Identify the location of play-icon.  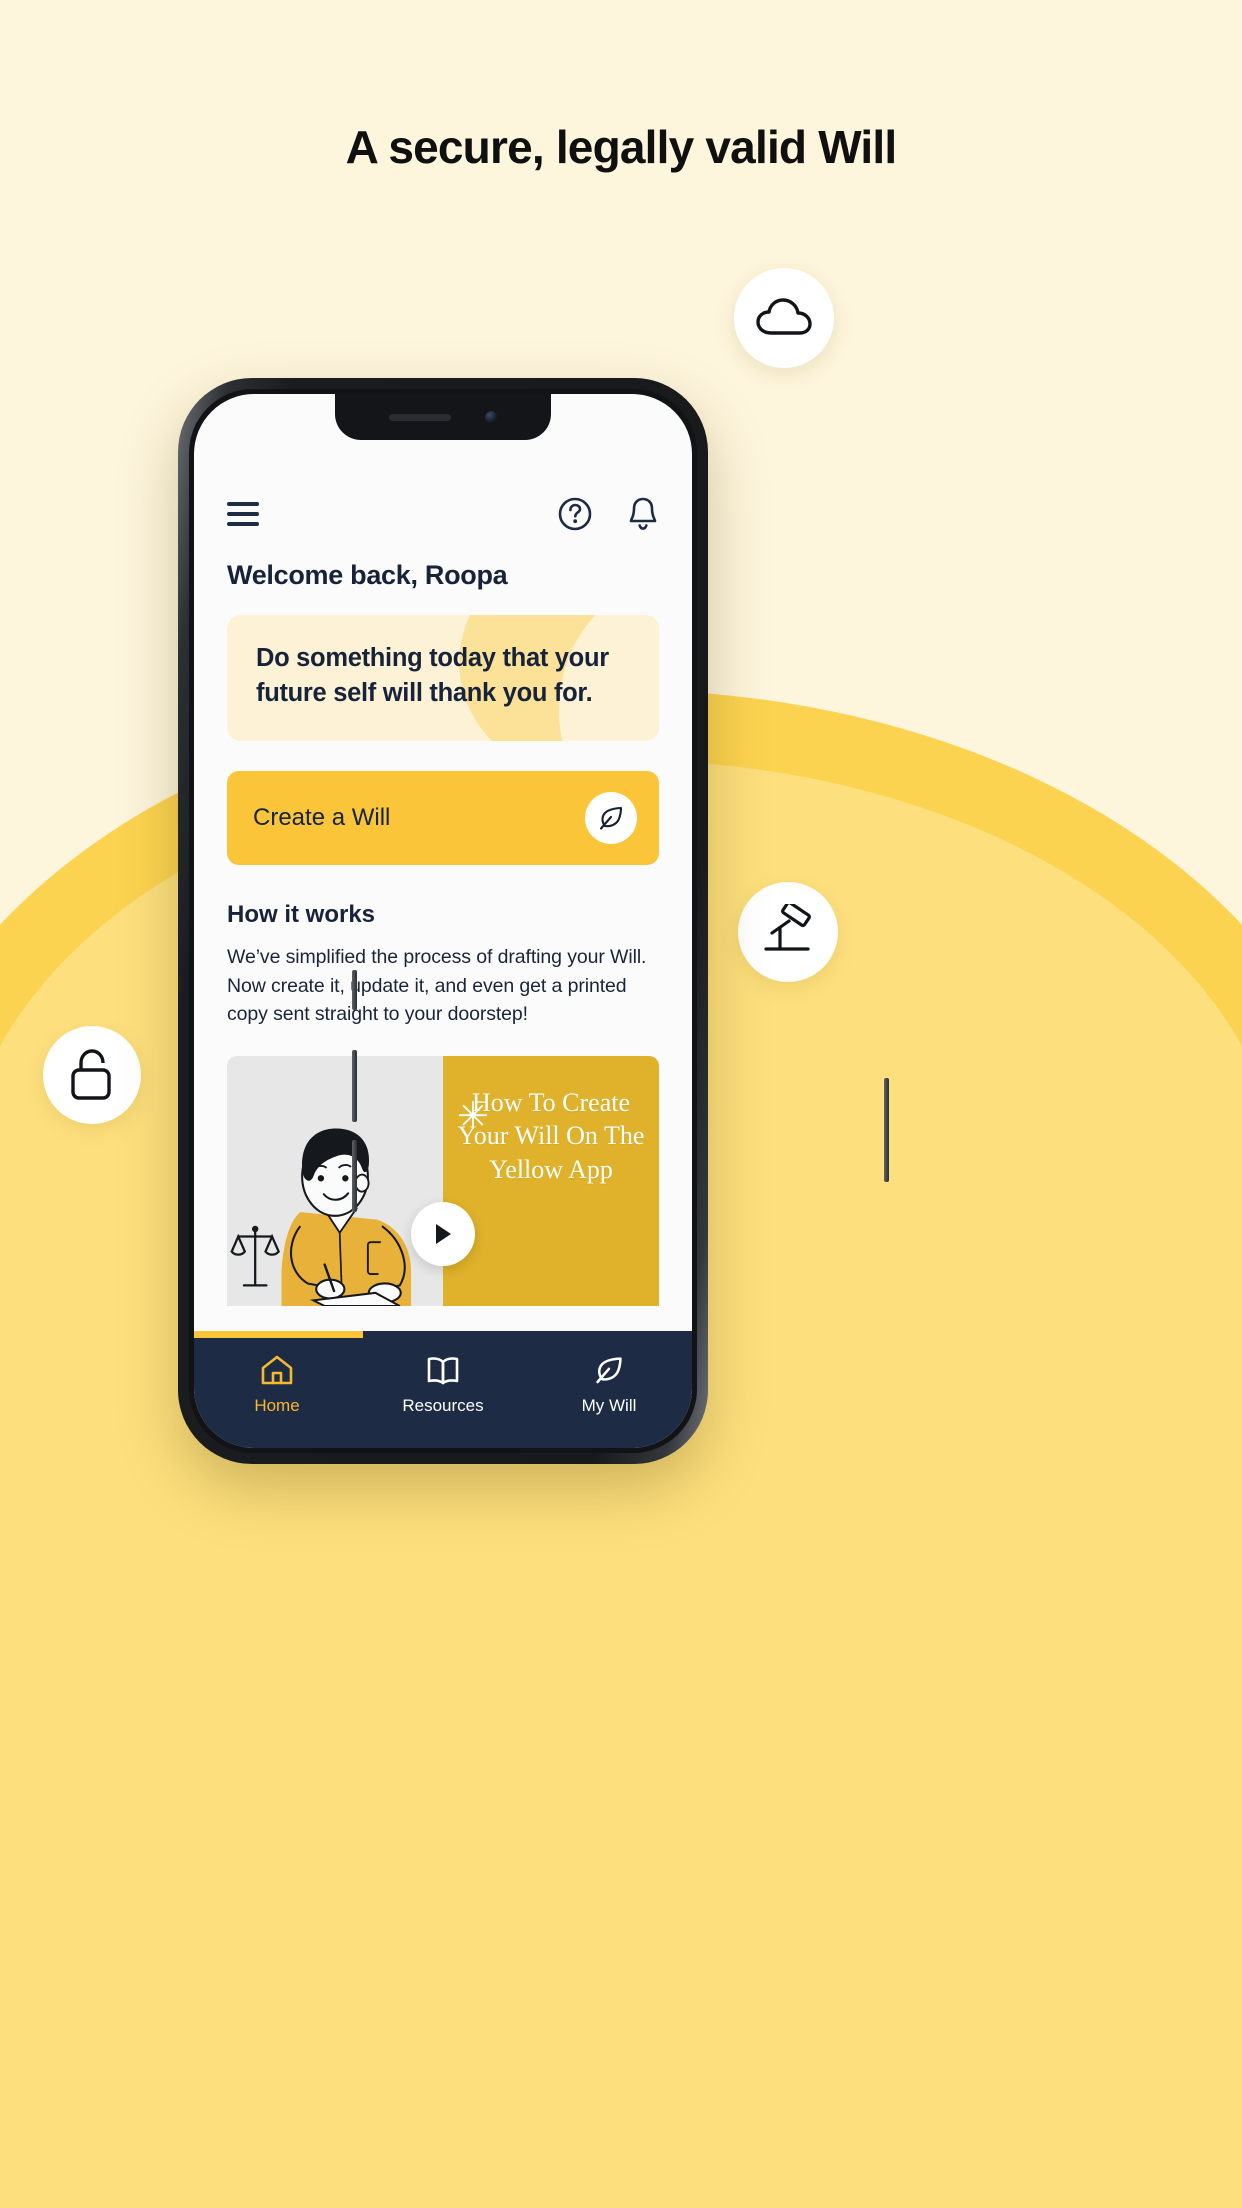
(443, 1234).